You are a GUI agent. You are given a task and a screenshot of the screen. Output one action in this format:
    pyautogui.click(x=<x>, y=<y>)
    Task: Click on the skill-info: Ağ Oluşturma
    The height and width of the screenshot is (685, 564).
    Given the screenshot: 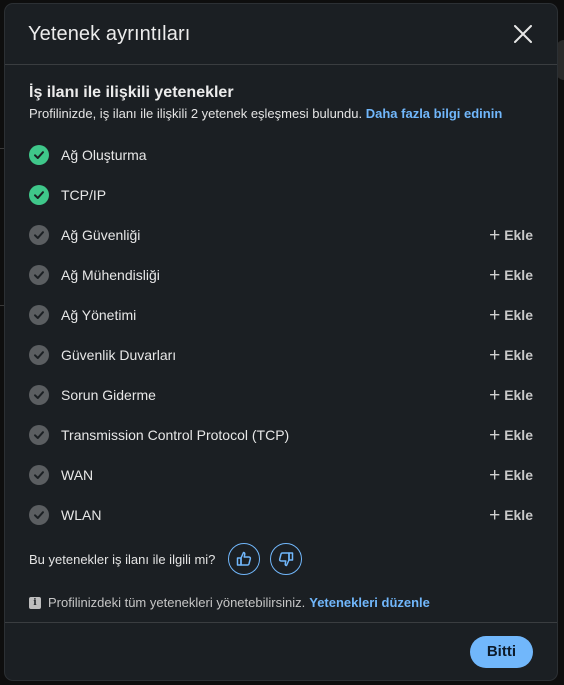 What is the action you would take?
    pyautogui.click(x=88, y=155)
    